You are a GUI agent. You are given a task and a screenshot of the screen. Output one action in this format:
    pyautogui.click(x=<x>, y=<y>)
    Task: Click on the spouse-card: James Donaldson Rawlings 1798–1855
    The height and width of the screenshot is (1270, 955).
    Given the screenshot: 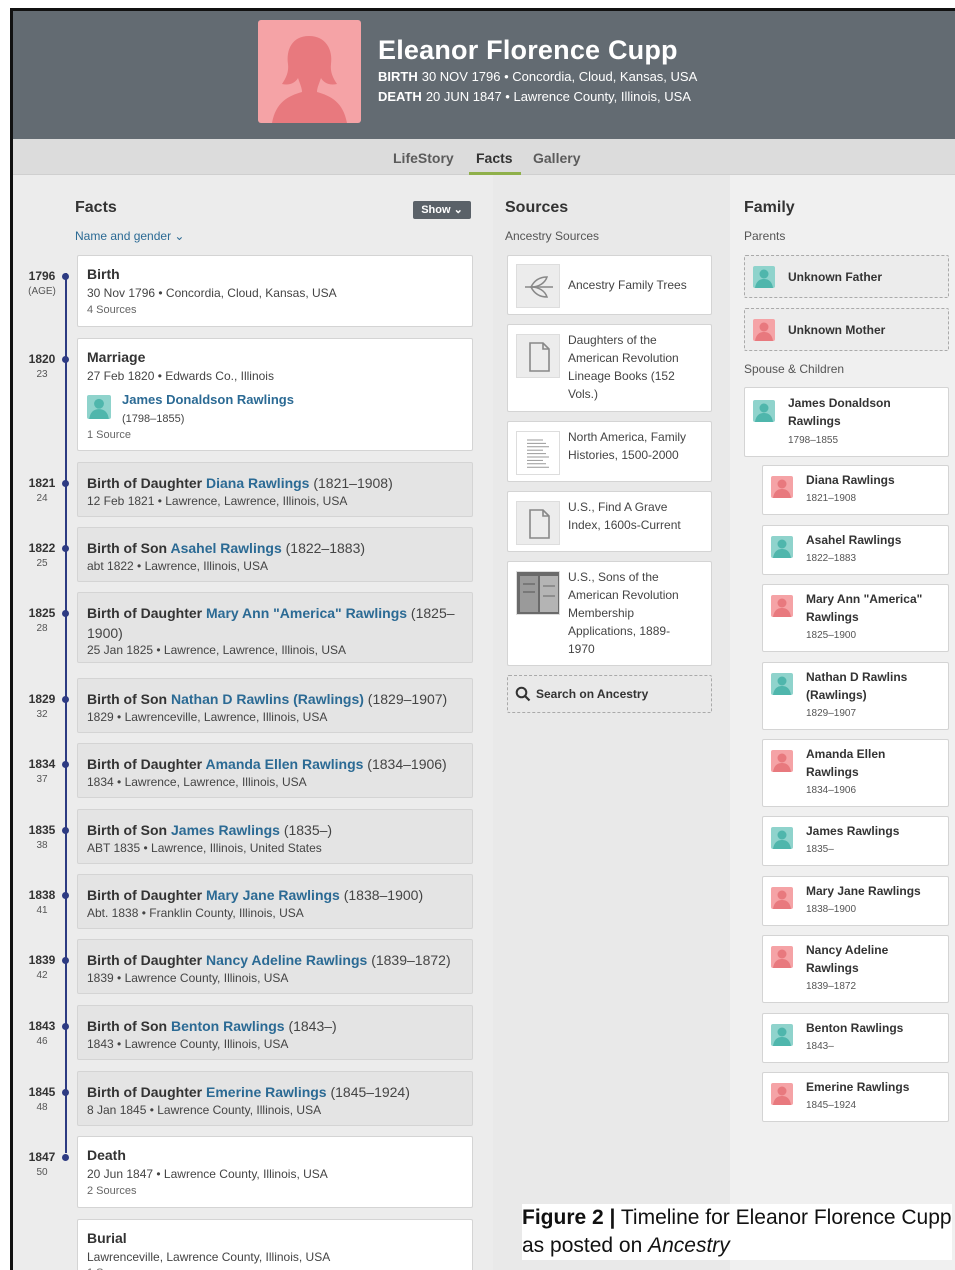 What is the action you would take?
    pyautogui.click(x=846, y=422)
    